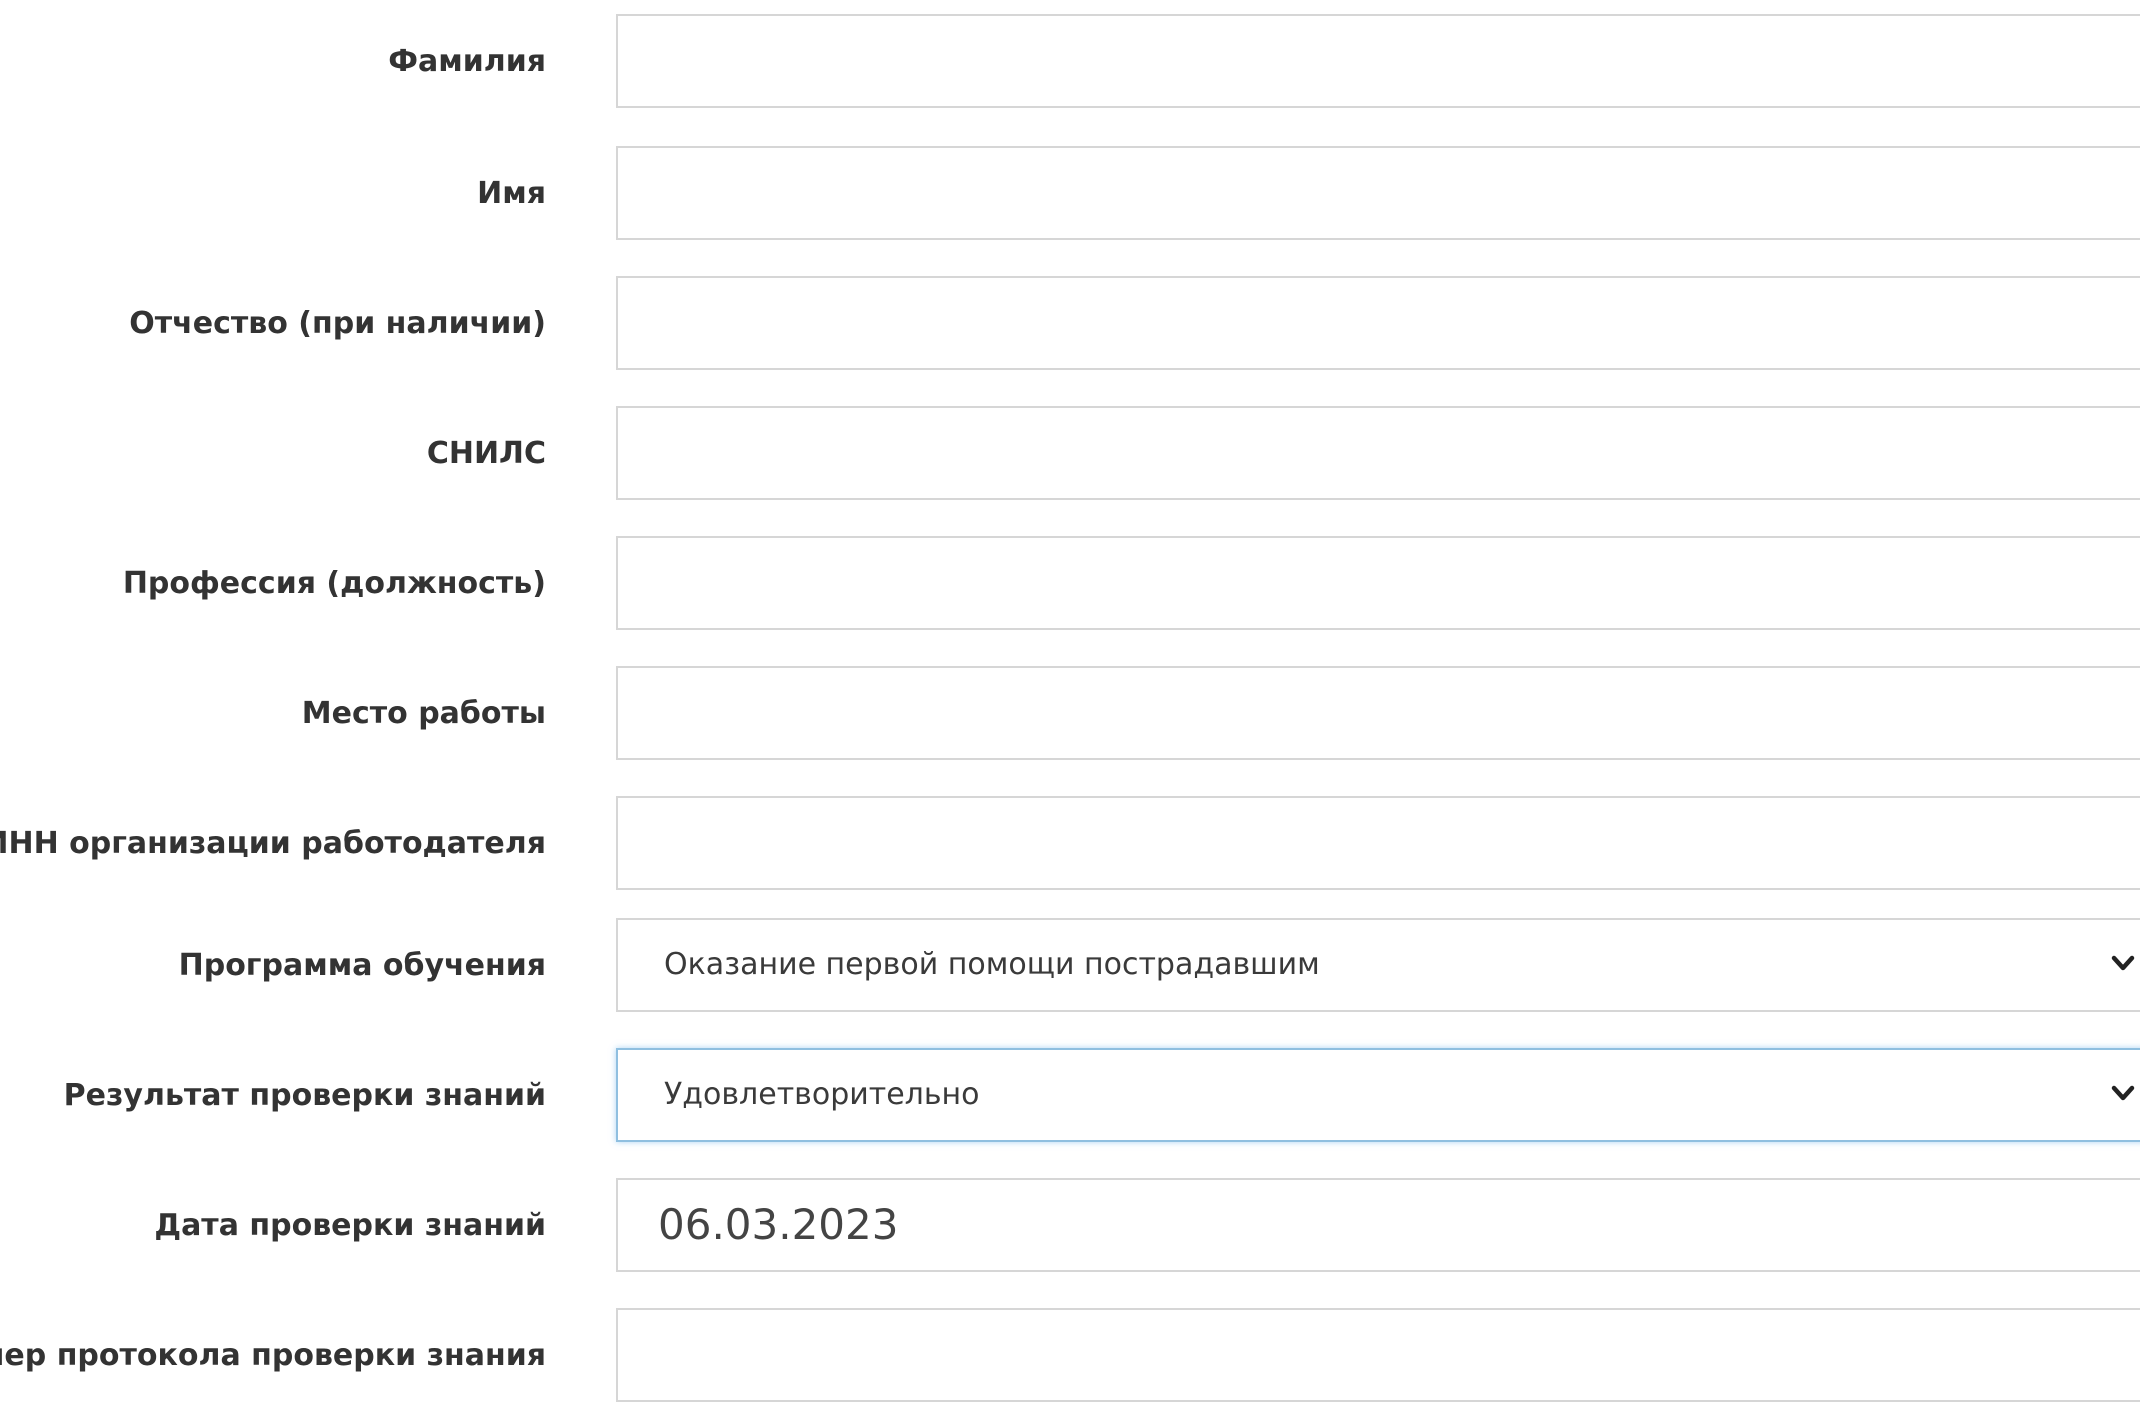 The width and height of the screenshot is (2140, 1404). I want to click on patronymic-label: Отчество (при наличии), so click(337, 323).